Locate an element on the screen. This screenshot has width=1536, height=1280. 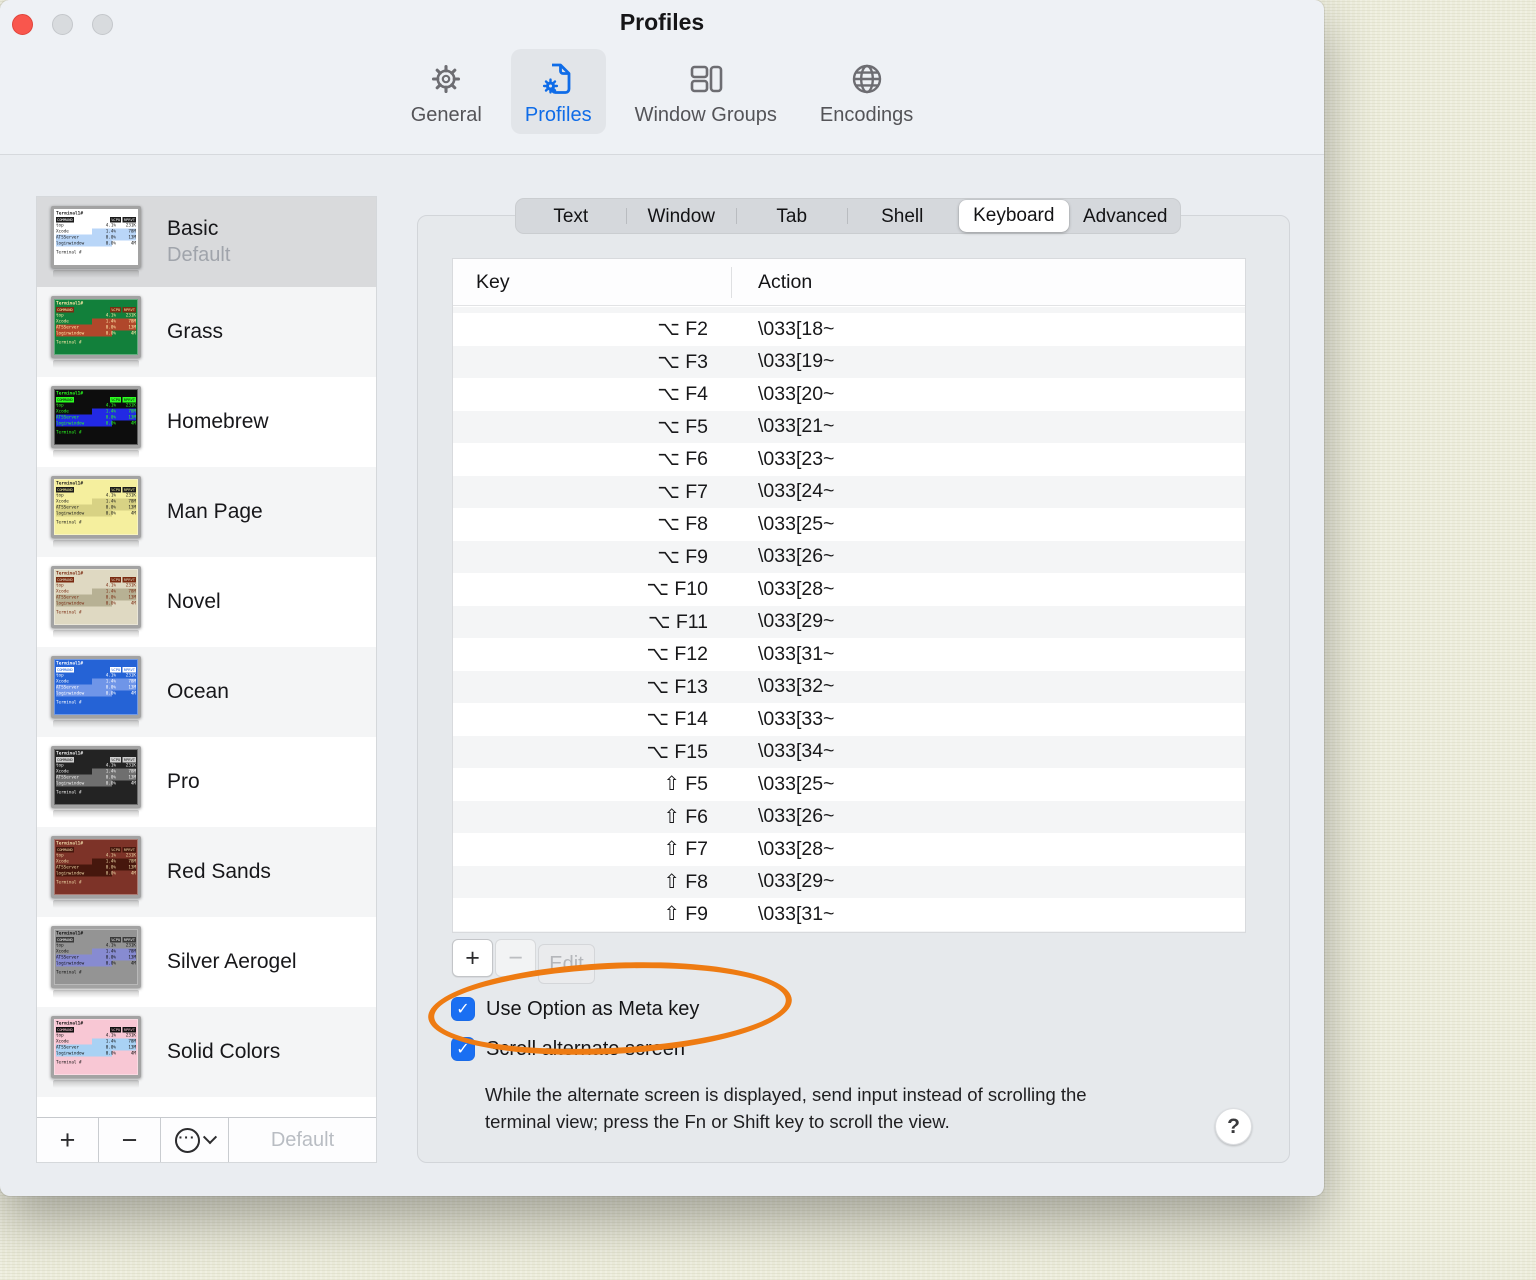
shortcut-table-row: ⌥ F10 \033[28~ is located at coordinates (849, 589).